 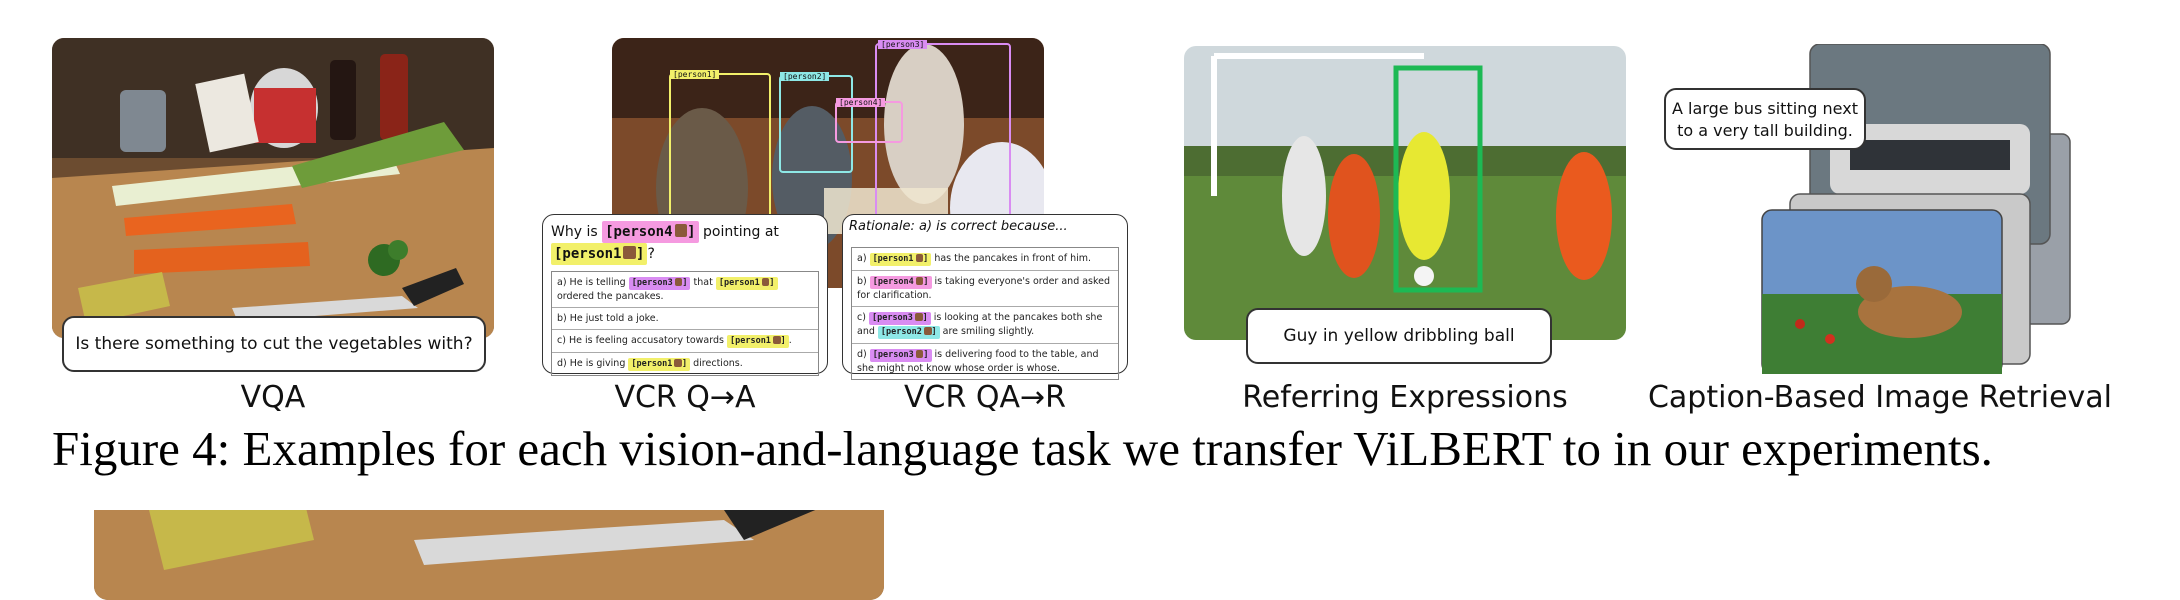 I want to click on ref-expression: Guy in yellow dribbling ball, so click(x=1399, y=336).